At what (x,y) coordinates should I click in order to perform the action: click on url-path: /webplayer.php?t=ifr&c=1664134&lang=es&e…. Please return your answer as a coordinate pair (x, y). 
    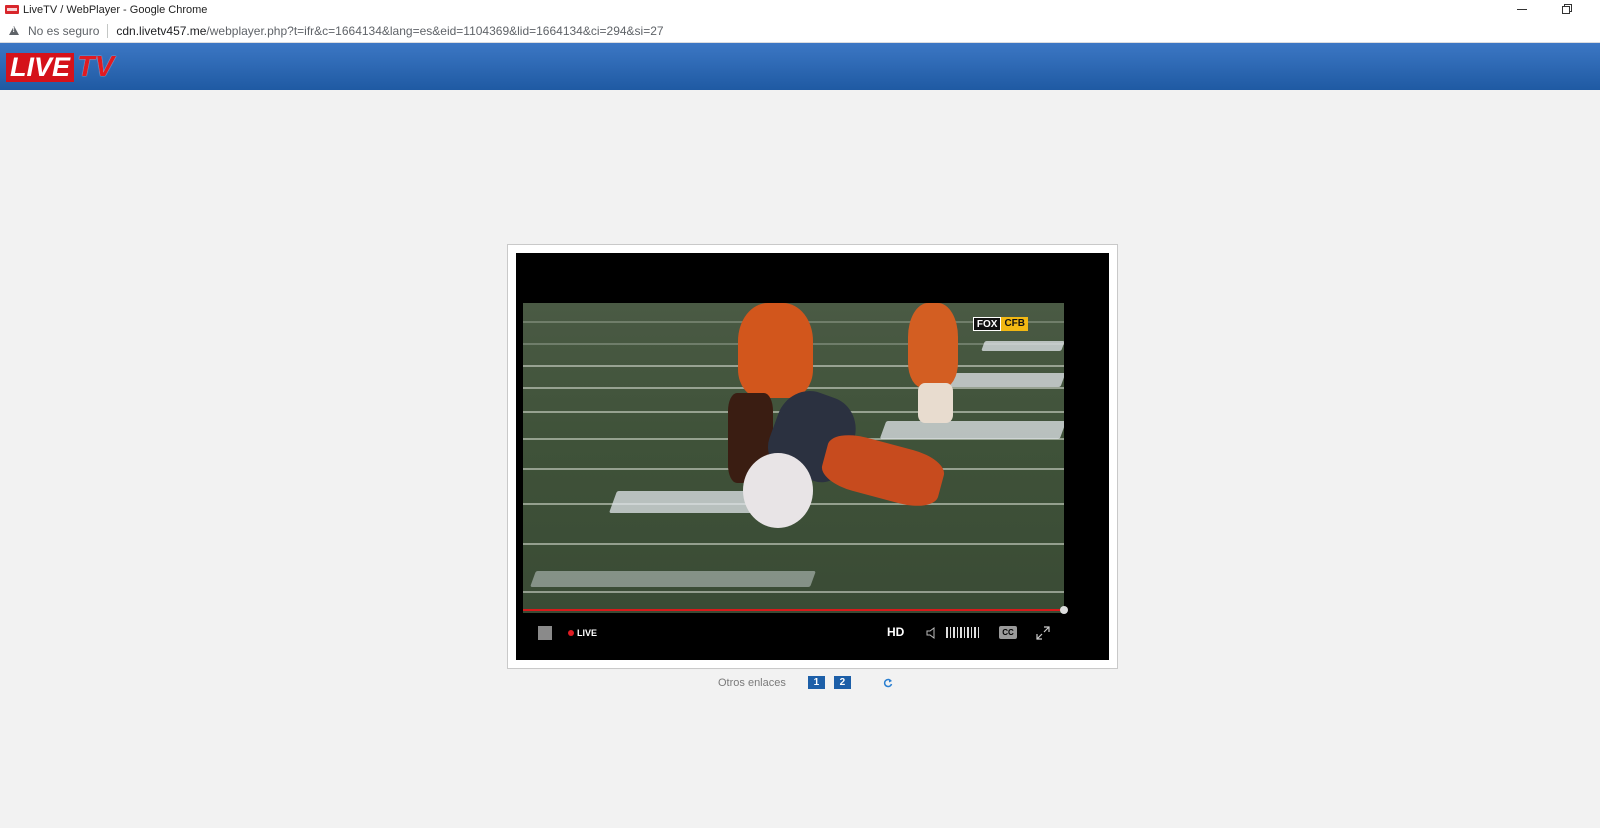
    Looking at the image, I should click on (435, 30).